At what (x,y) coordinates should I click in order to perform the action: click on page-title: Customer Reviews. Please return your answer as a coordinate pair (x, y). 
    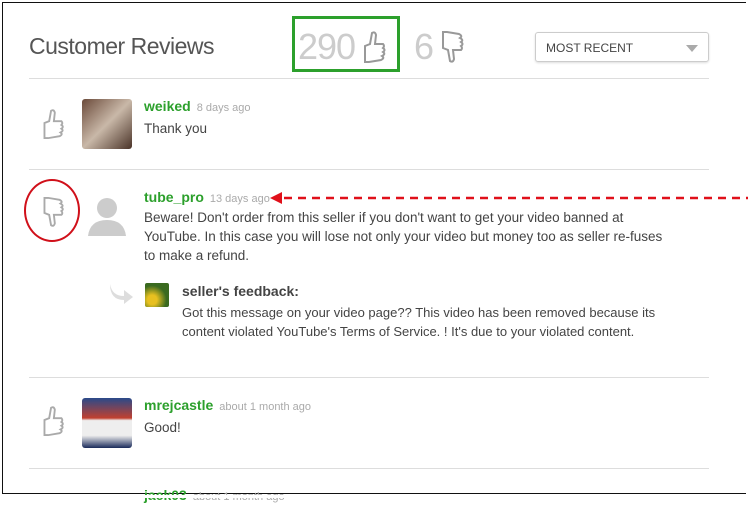
    Looking at the image, I should click on (122, 46).